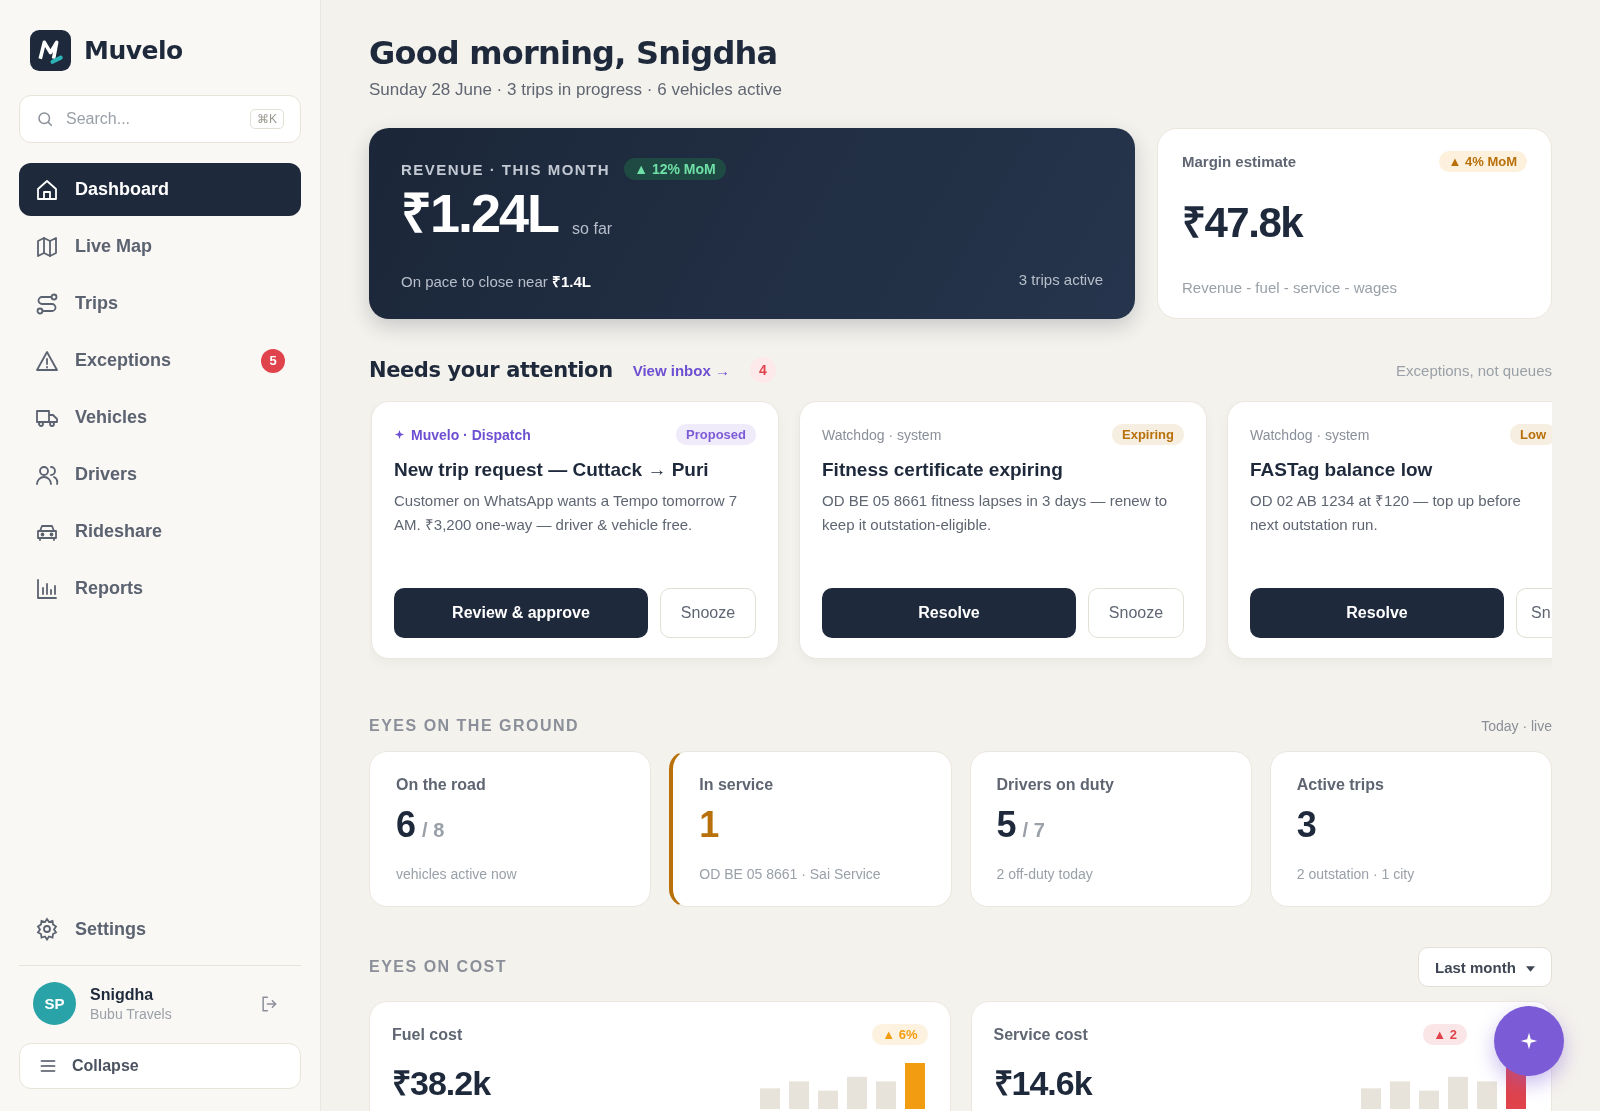 The height and width of the screenshot is (1111, 1600). I want to click on alert-source: Muvelo · Dispatch, so click(462, 434).